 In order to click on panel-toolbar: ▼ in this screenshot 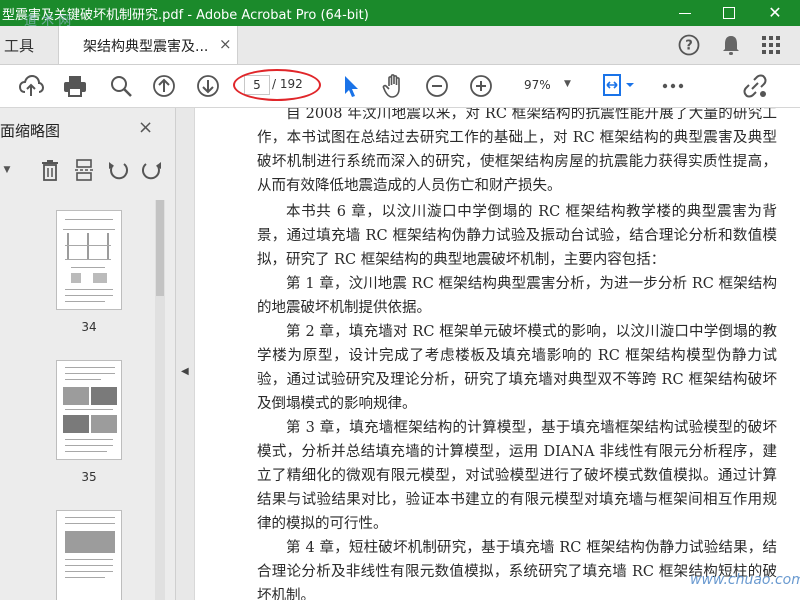, I will do `click(88, 171)`.